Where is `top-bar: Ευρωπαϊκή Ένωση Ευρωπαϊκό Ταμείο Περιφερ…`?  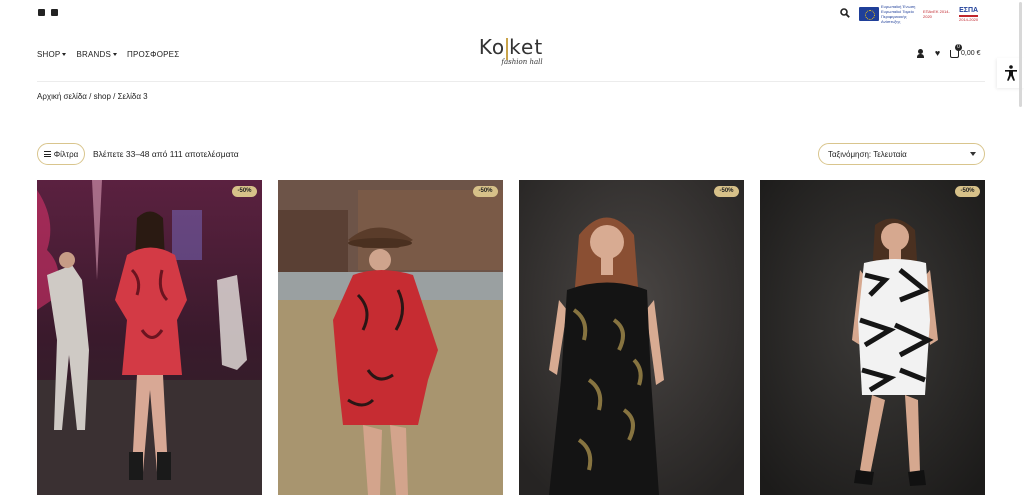 top-bar: Ευρωπαϊκή Ένωση Ευρωπαϊκό Ταμείο Περιφερ… is located at coordinates (512, 14).